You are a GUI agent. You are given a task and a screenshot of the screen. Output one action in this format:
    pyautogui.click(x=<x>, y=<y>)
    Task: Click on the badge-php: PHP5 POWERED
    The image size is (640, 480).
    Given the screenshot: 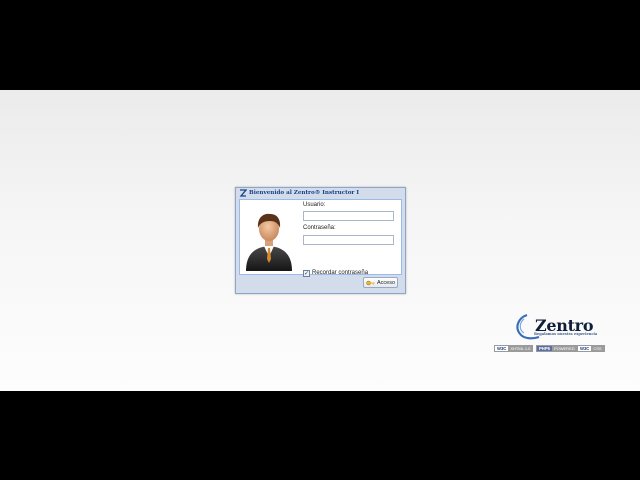 What is the action you would take?
    pyautogui.click(x=557, y=348)
    